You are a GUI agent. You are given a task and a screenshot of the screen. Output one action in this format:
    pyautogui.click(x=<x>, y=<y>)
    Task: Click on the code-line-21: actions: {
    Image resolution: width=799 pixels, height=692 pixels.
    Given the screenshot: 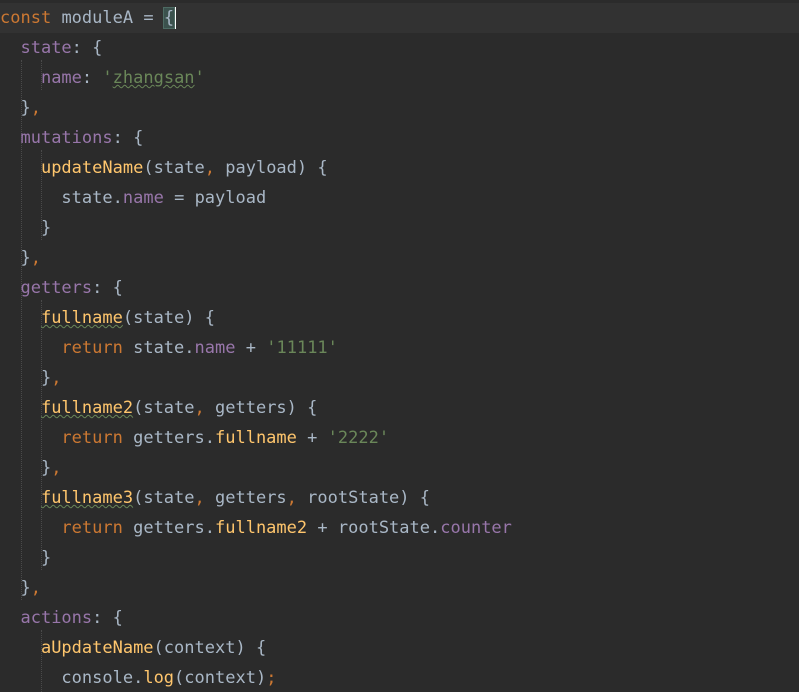 What is the action you would take?
    pyautogui.click(x=399, y=618)
    